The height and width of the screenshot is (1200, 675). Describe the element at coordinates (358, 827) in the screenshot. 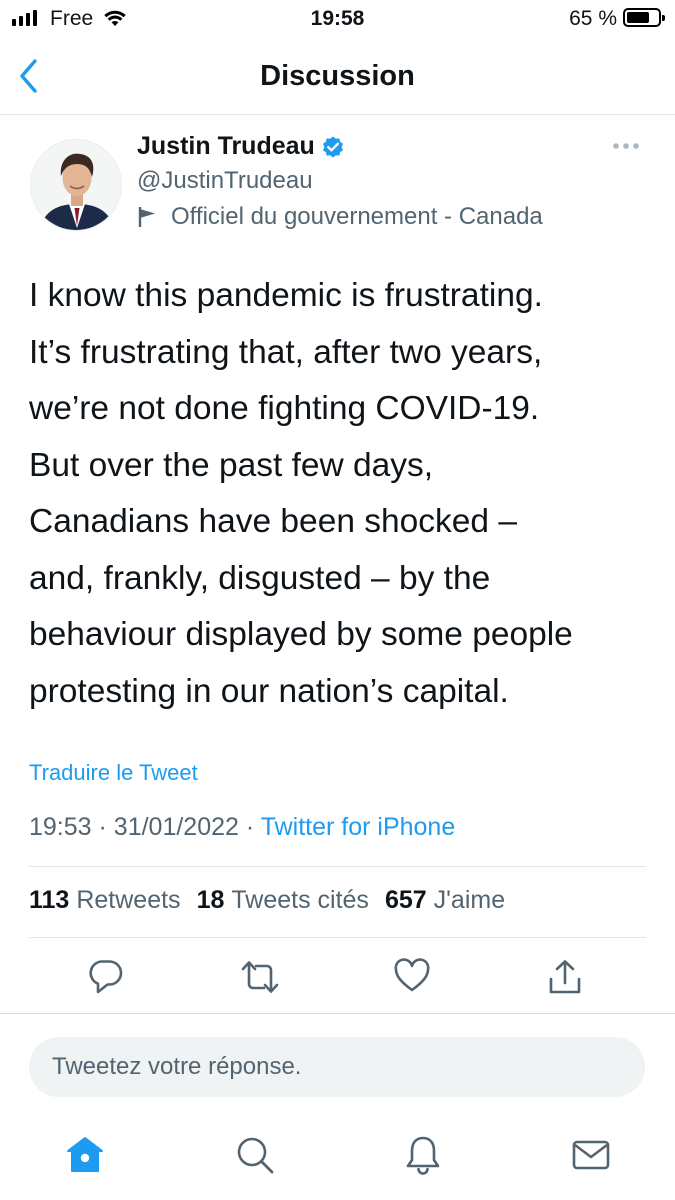

I see `tweet-source-link: Twitter for iPhone` at that location.